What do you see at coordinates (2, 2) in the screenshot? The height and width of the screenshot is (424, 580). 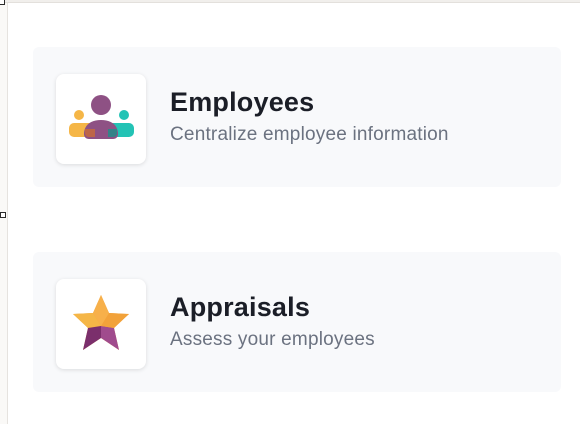 I see `resize-handle-top-left` at bounding box center [2, 2].